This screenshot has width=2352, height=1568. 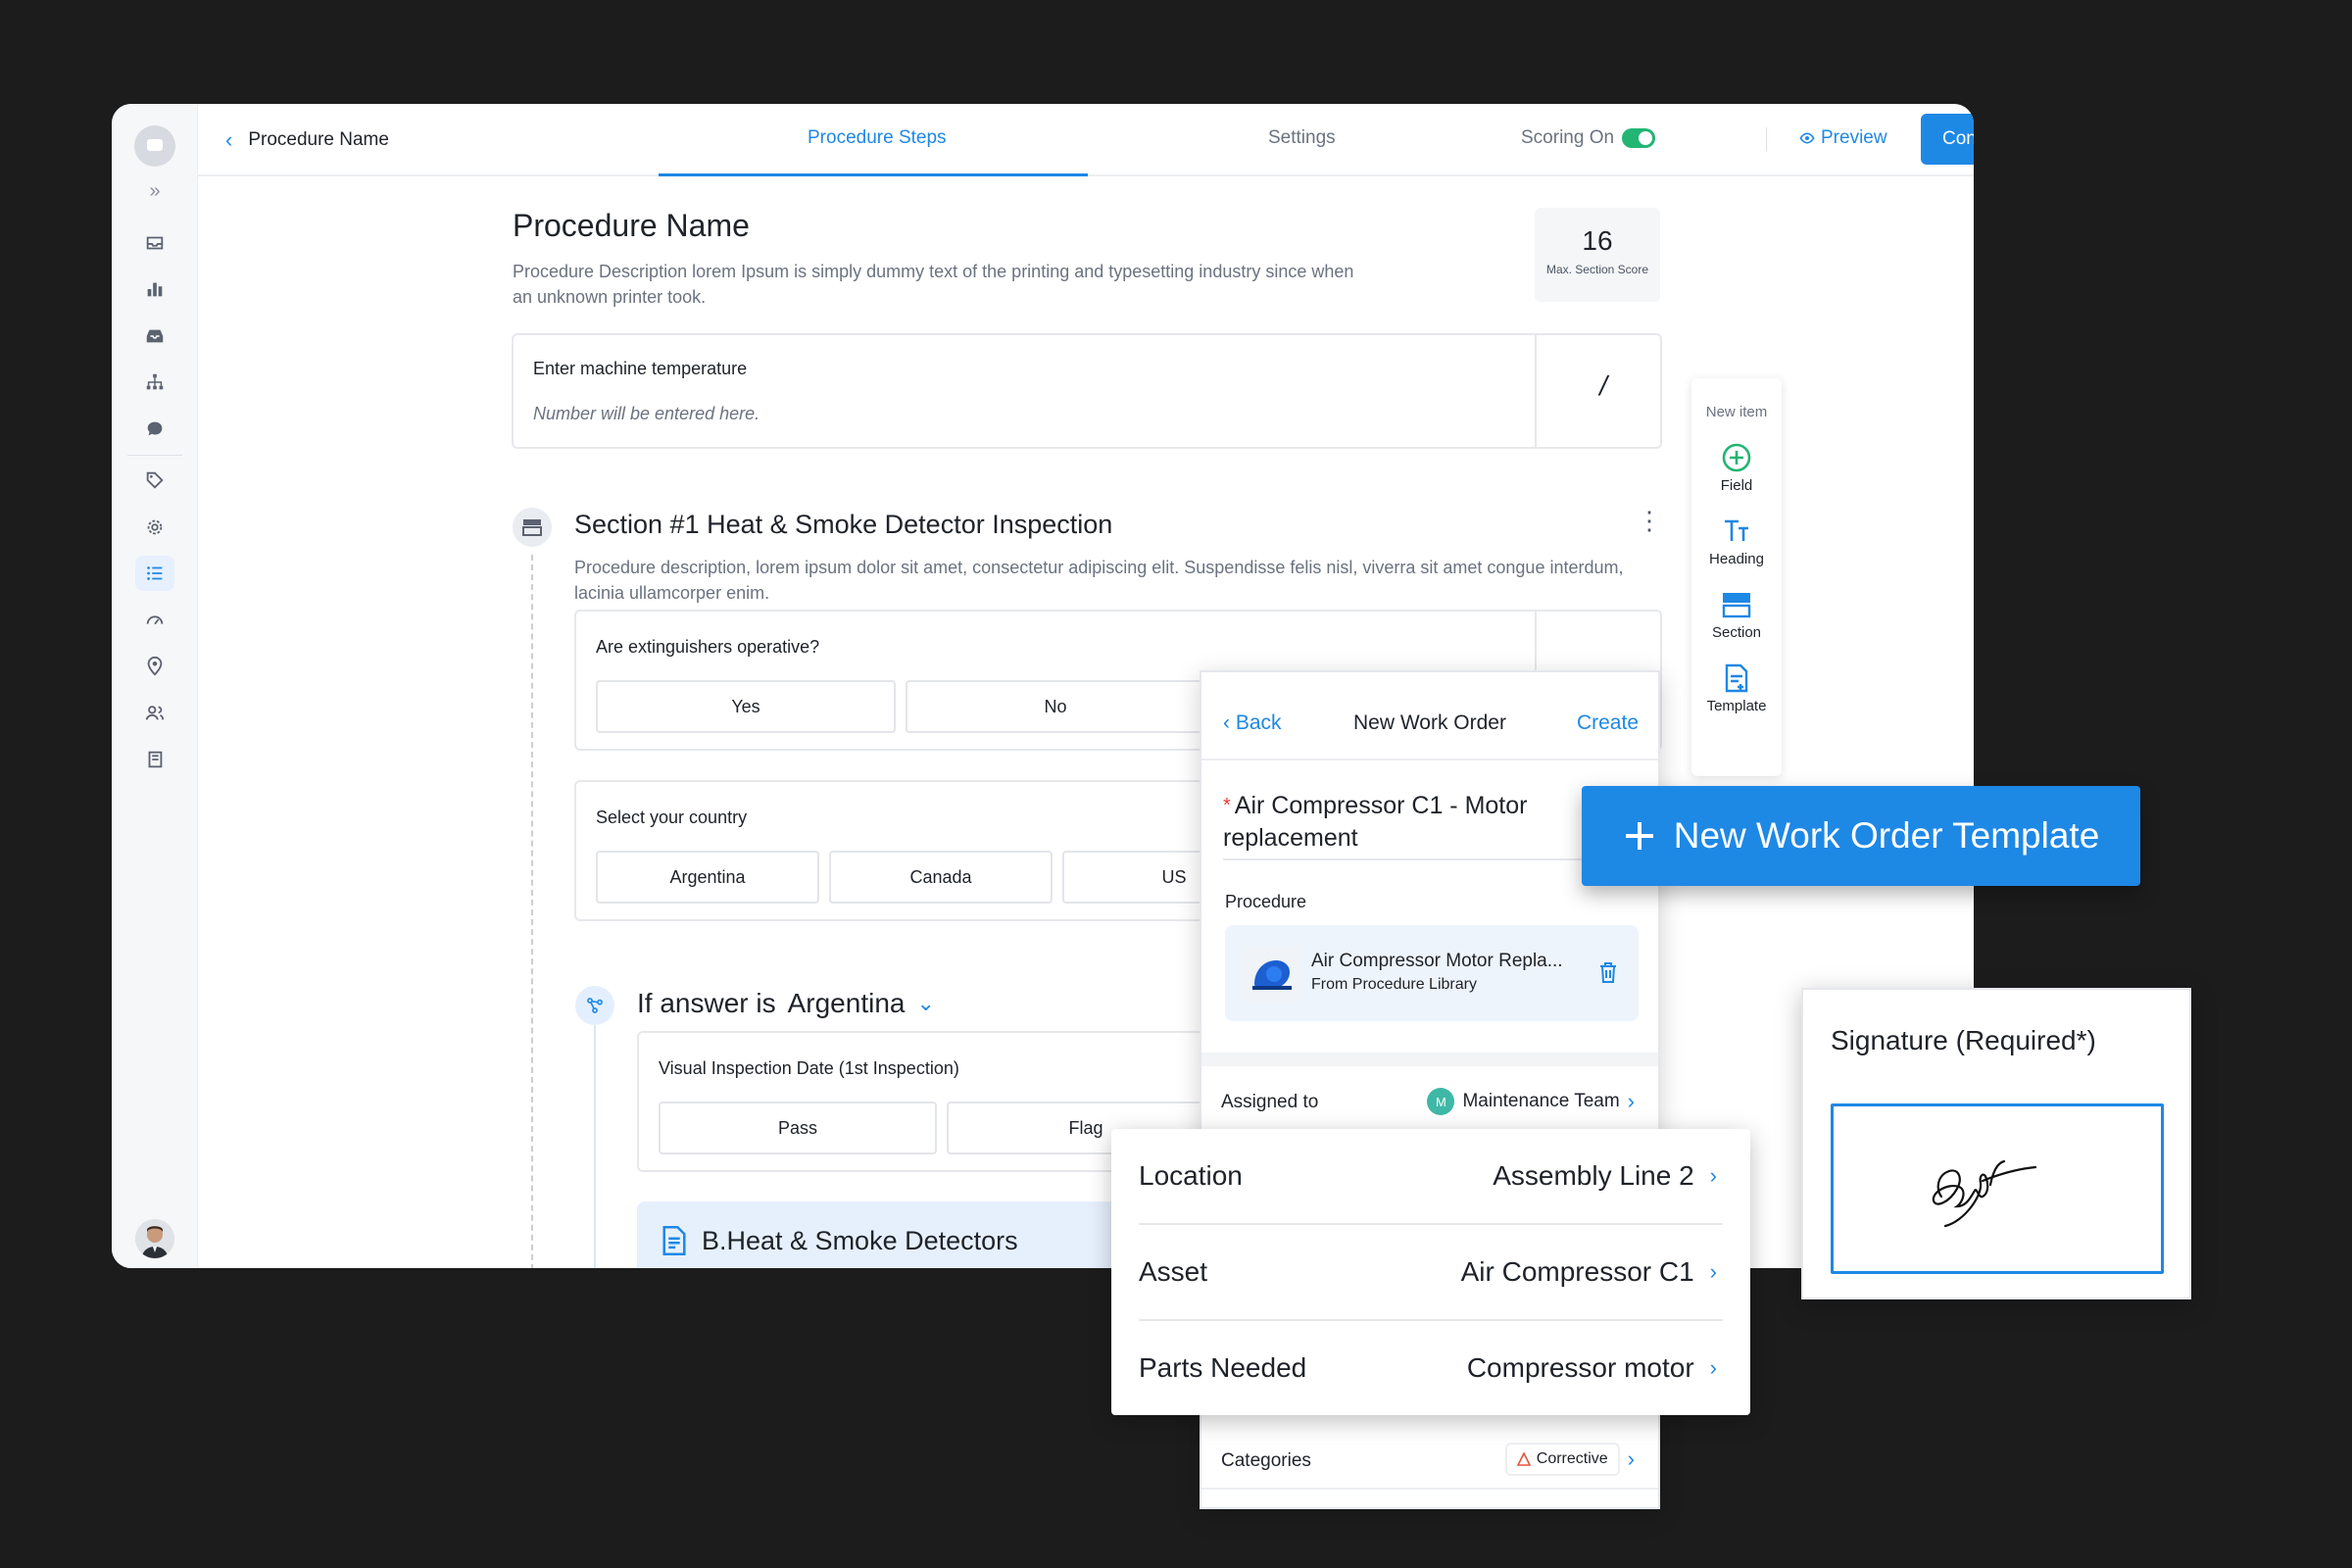 What do you see at coordinates (873, 174) in the screenshot?
I see `active-tab-underline` at bounding box center [873, 174].